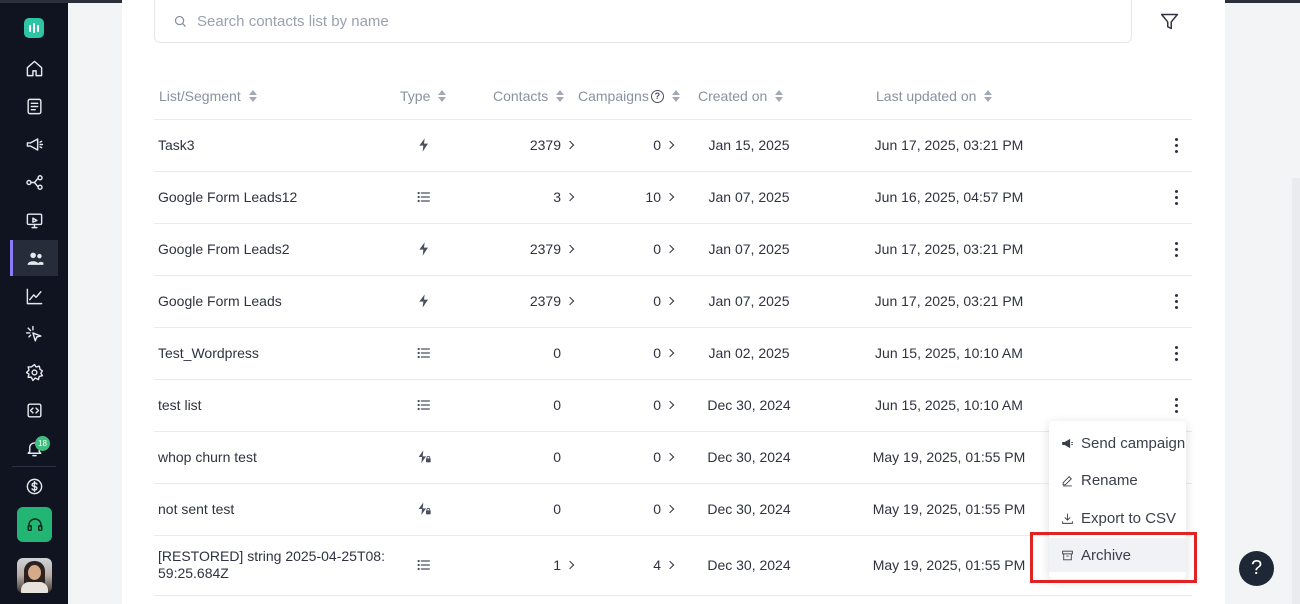  What do you see at coordinates (1169, 21) in the screenshot?
I see `filter-icon` at bounding box center [1169, 21].